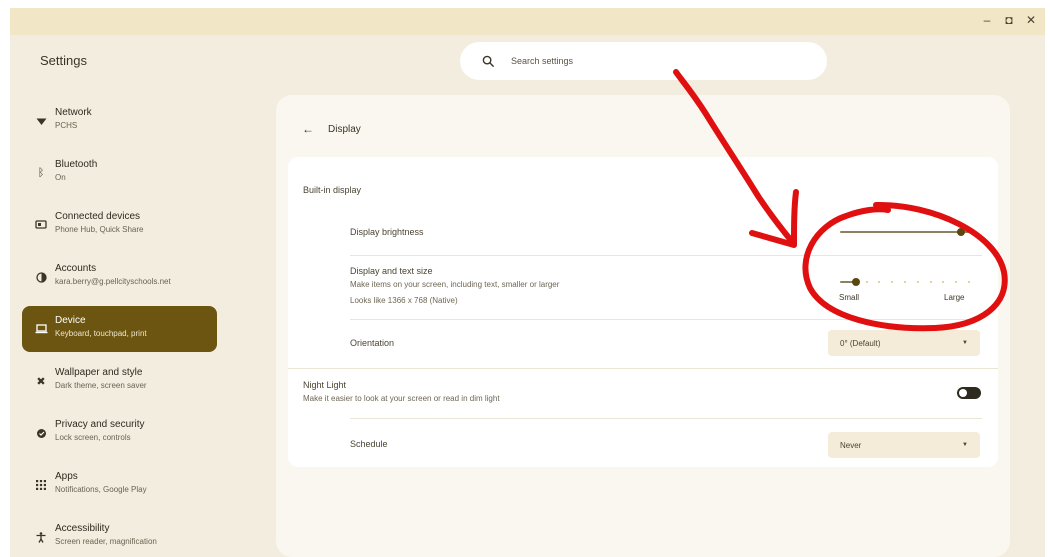  Describe the element at coordinates (41, 381) in the screenshot. I see `palette-icon: ✖` at that location.